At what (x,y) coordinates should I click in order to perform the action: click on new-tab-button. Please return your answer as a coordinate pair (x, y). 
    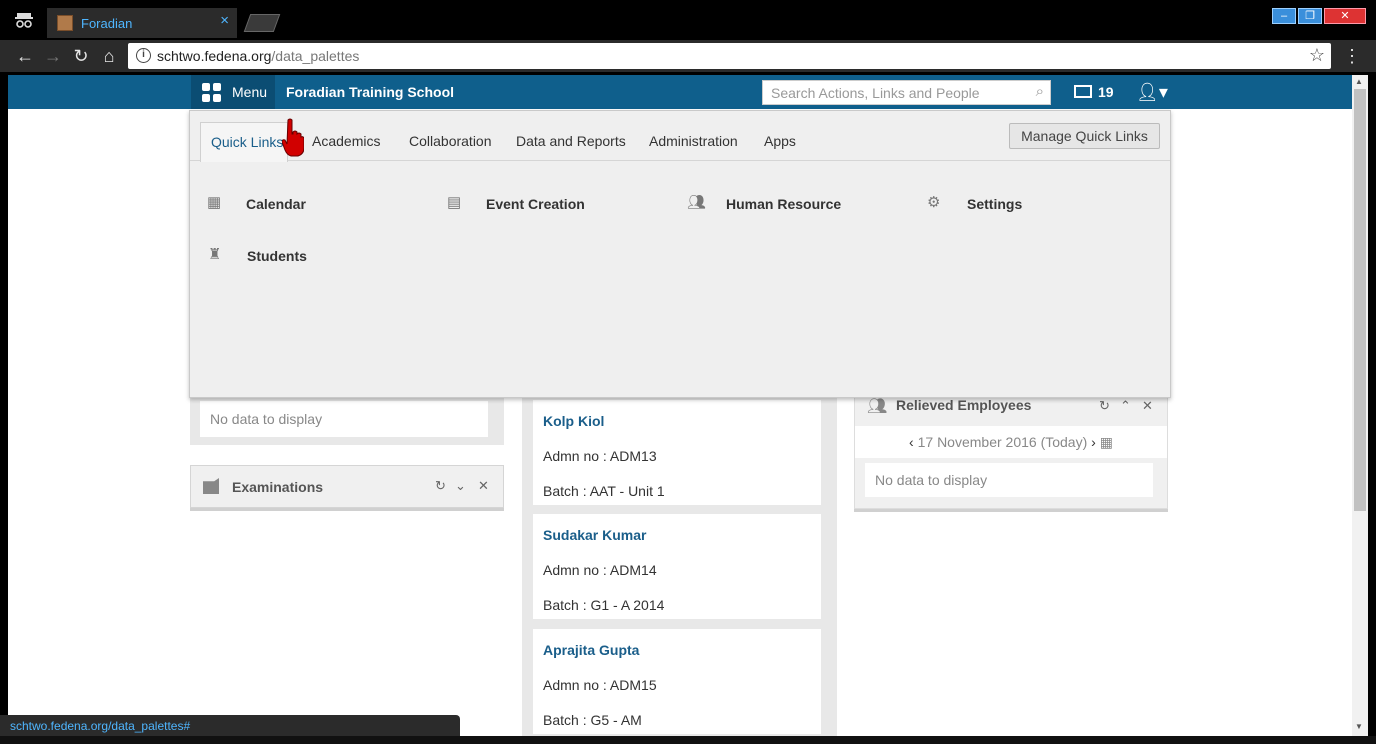
    Looking at the image, I should click on (262, 23).